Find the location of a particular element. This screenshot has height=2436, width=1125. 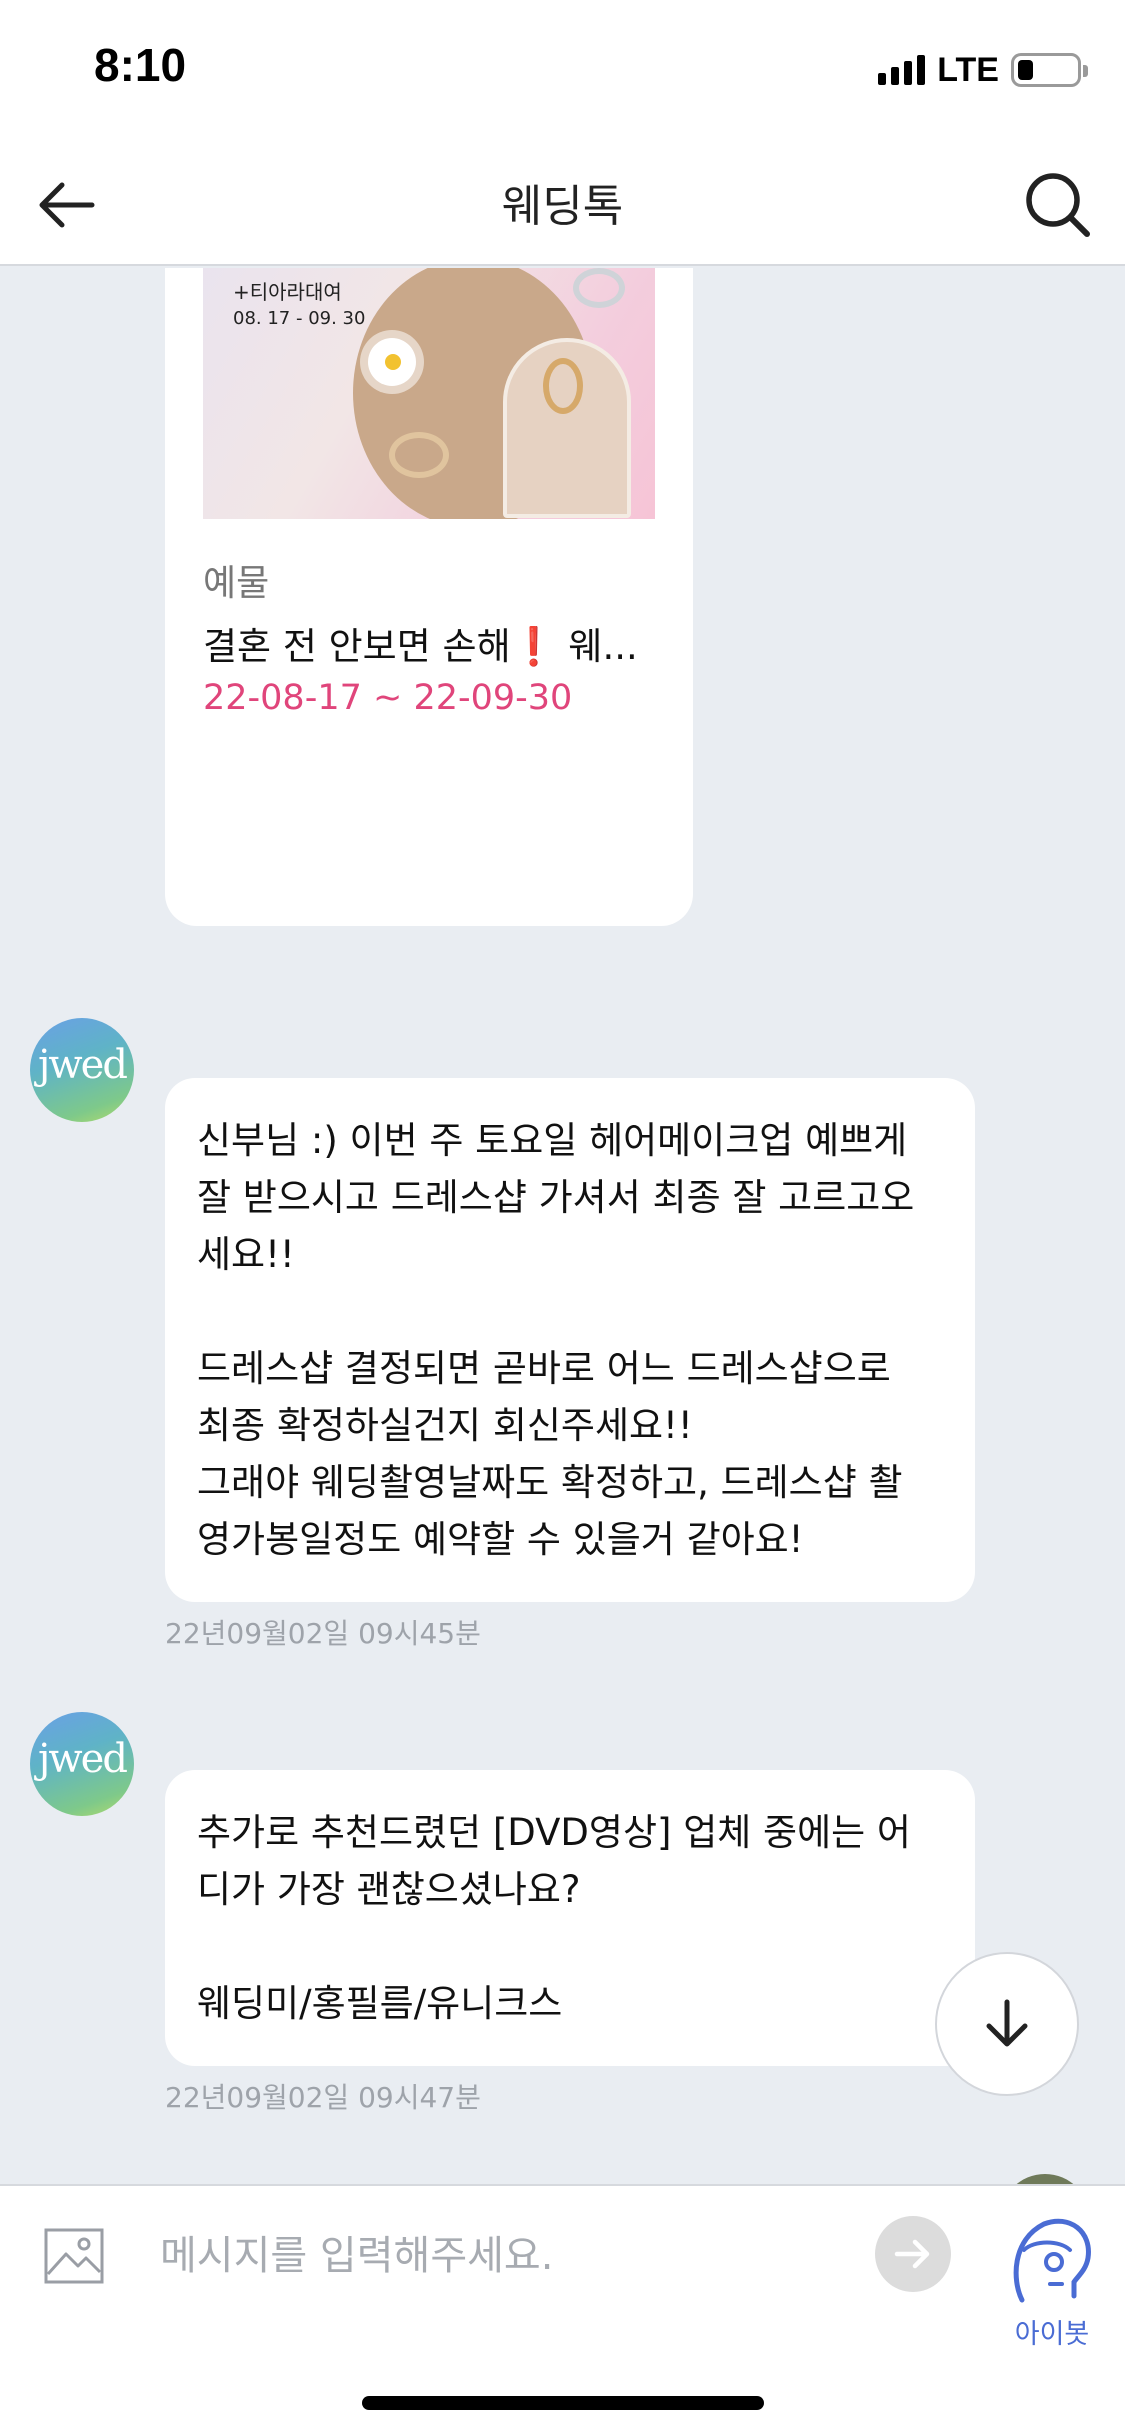

message-line: 영가봉일정도 예약할 수 있을거 같아요! is located at coordinates (500, 1539).